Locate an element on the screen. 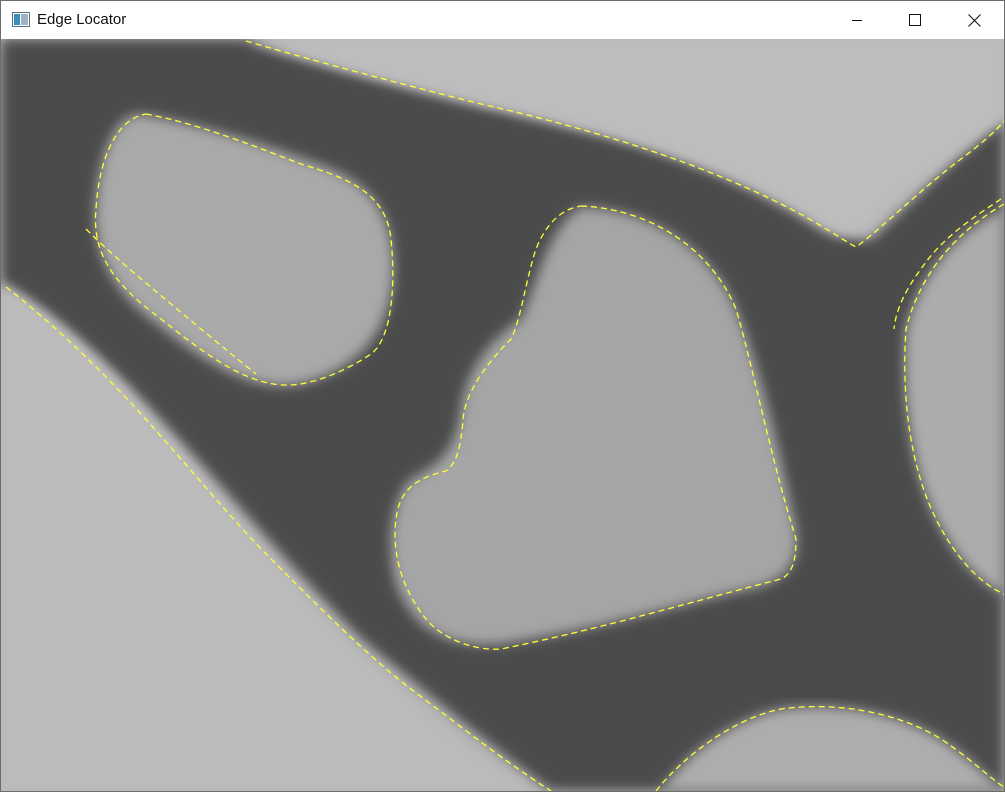 The width and height of the screenshot is (1005, 792). app-icon is located at coordinates (21, 19).